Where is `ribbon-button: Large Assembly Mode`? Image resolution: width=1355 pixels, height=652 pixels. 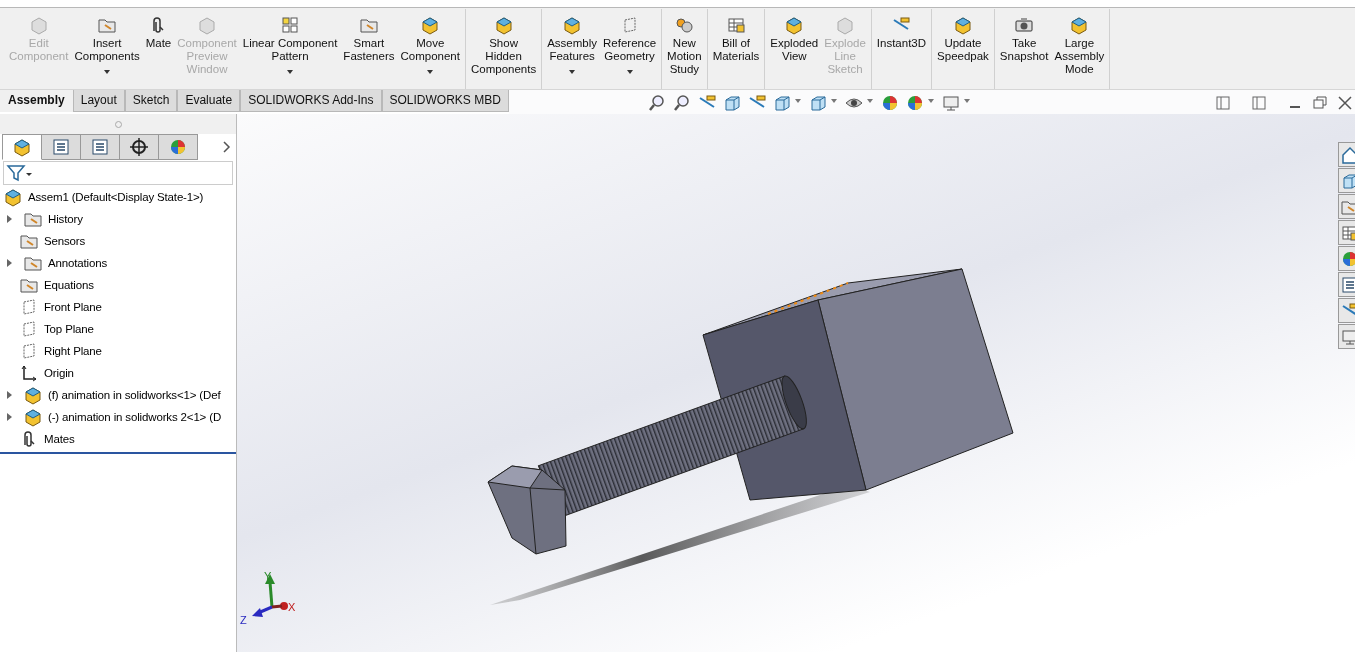 ribbon-button: Large Assembly Mode is located at coordinates (1079, 46).